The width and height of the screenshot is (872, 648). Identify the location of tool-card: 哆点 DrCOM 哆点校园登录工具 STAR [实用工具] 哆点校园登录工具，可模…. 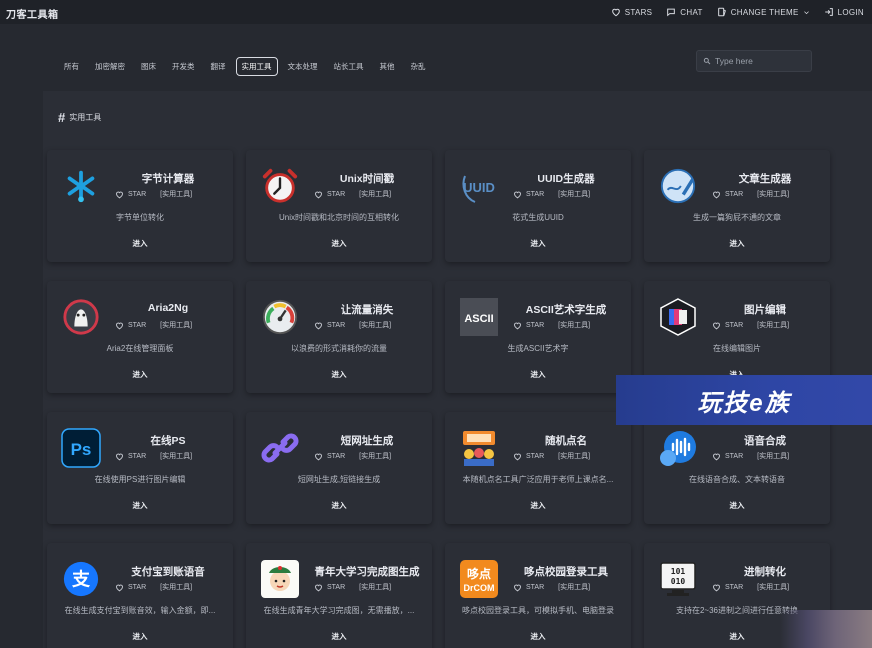
(538, 595).